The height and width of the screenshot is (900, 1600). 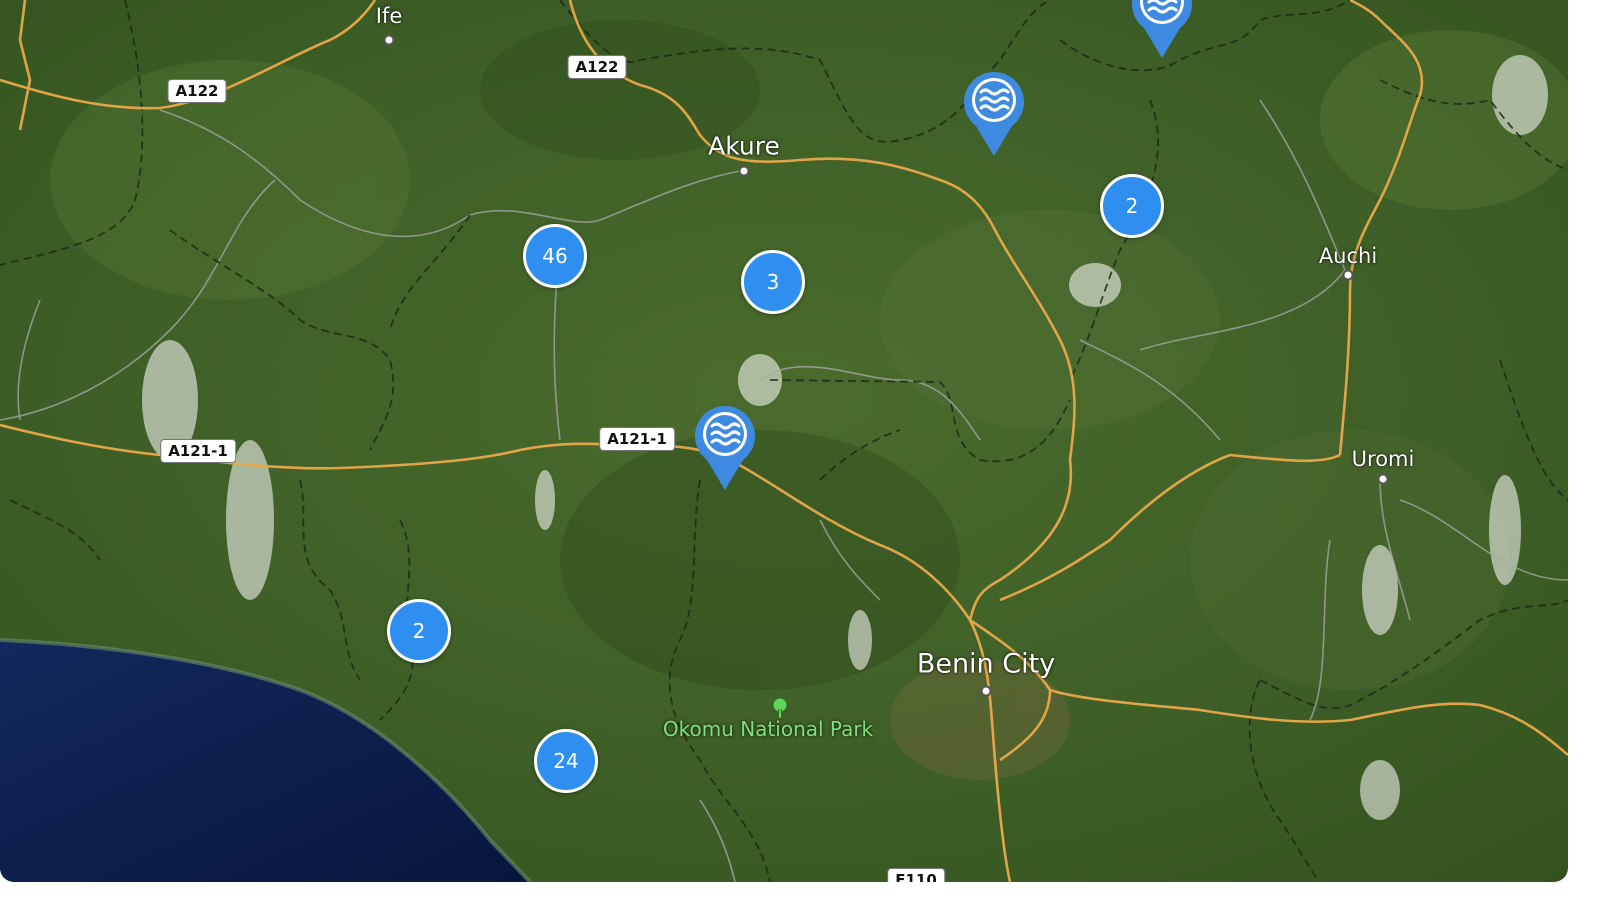 I want to click on water-pin-northeast, so click(x=1162, y=30).